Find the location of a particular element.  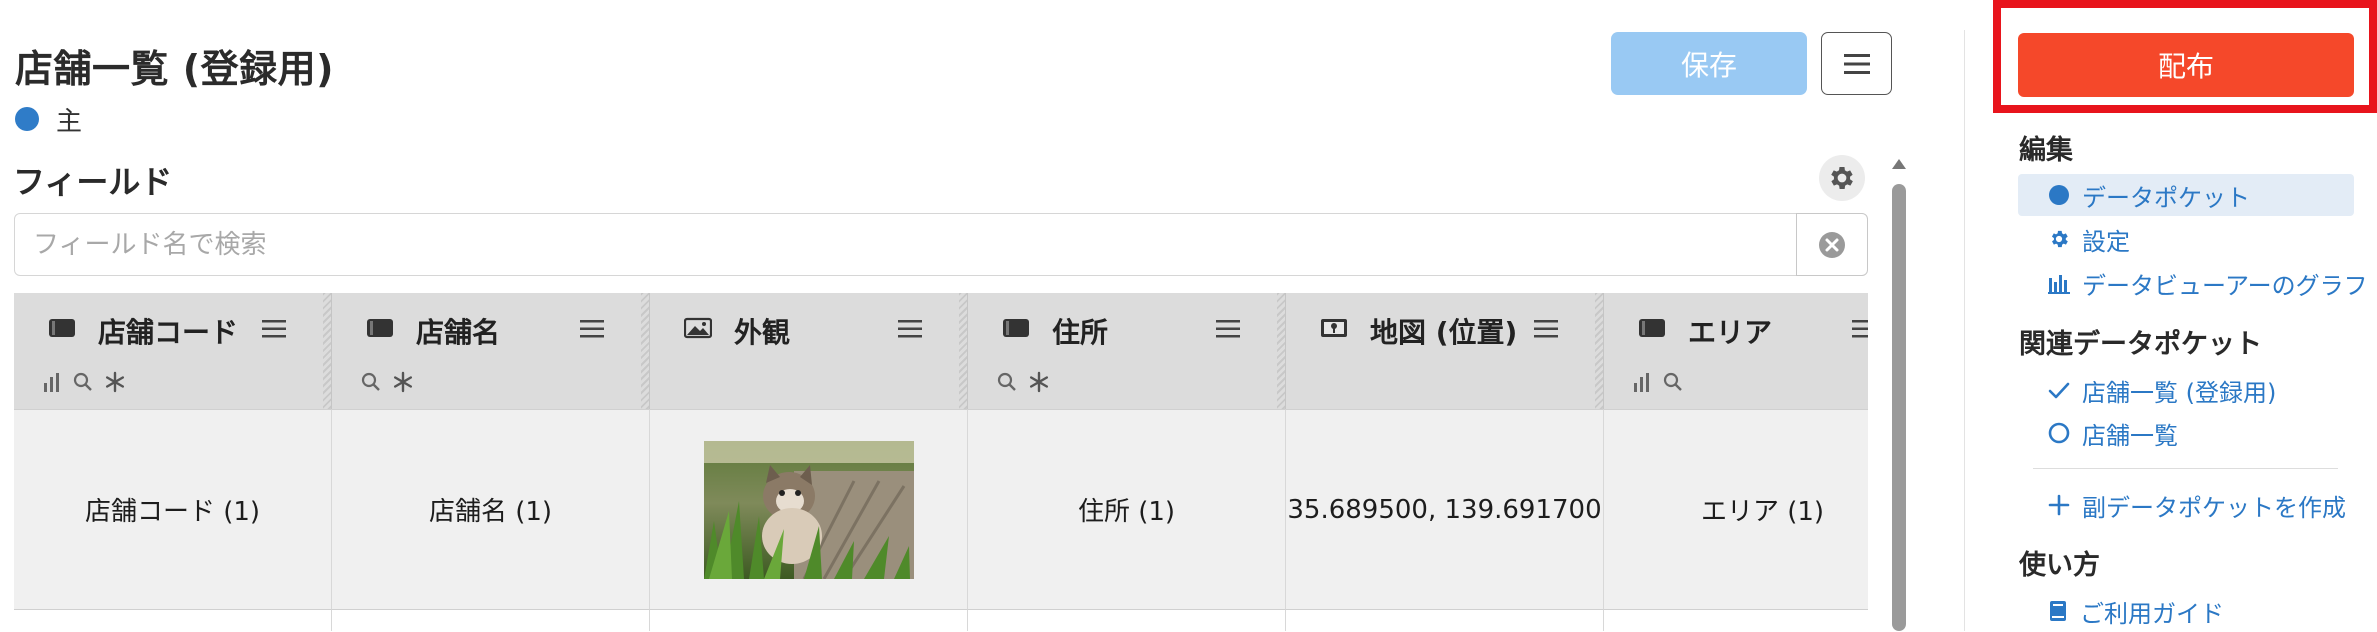

nav-item-label: データポケット is located at coordinates (2166, 197).